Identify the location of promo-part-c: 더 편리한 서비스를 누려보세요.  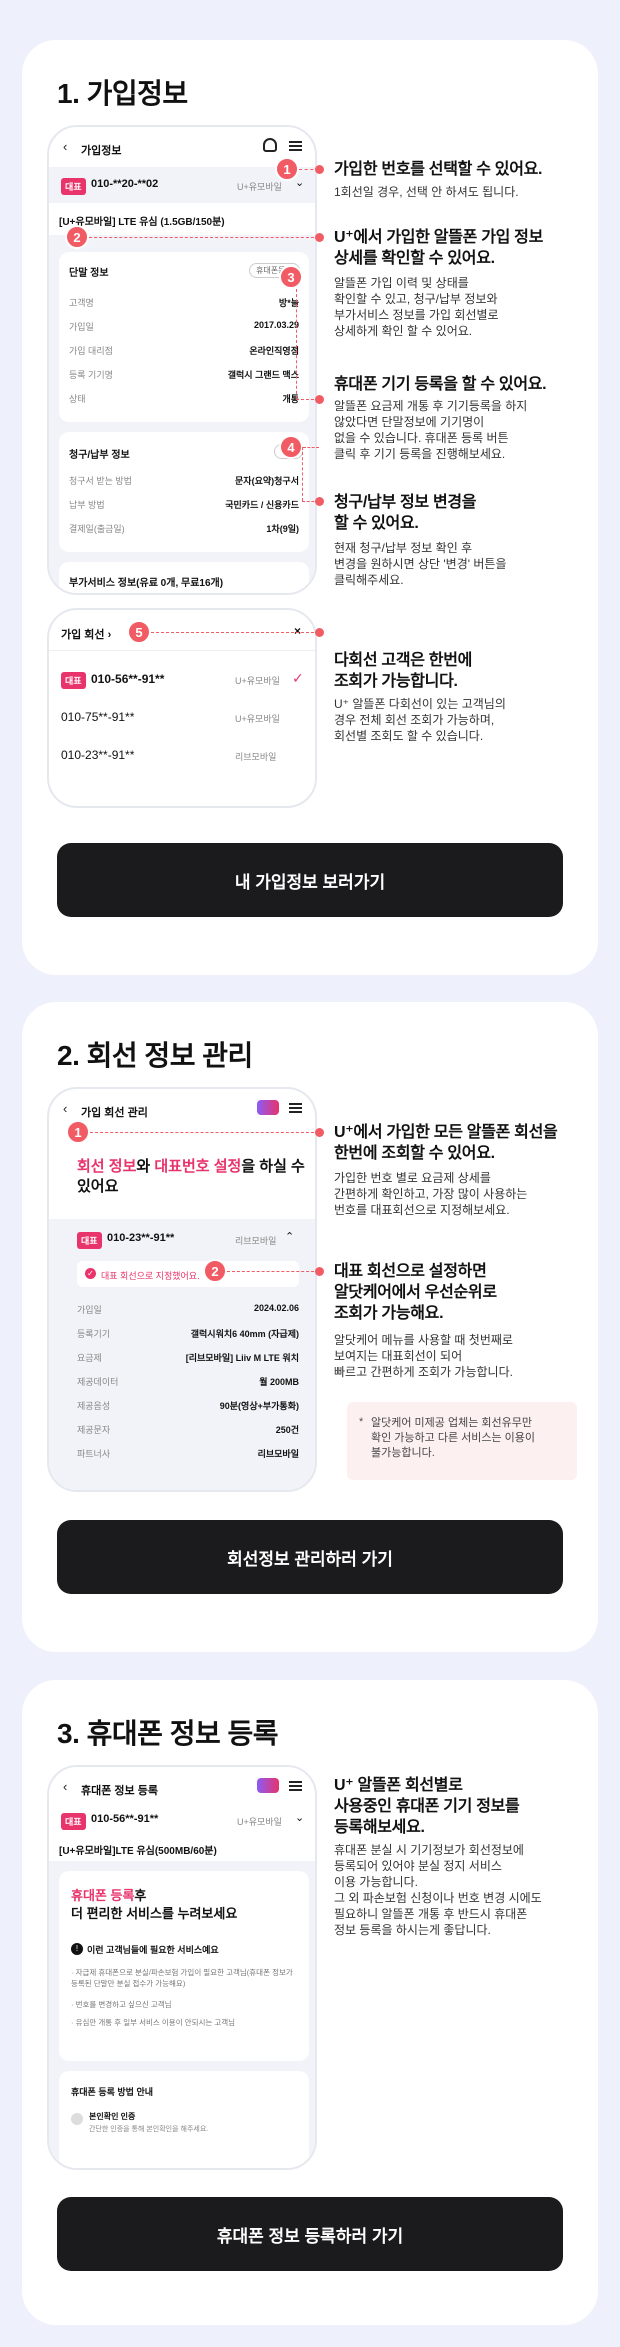
(154, 1913).